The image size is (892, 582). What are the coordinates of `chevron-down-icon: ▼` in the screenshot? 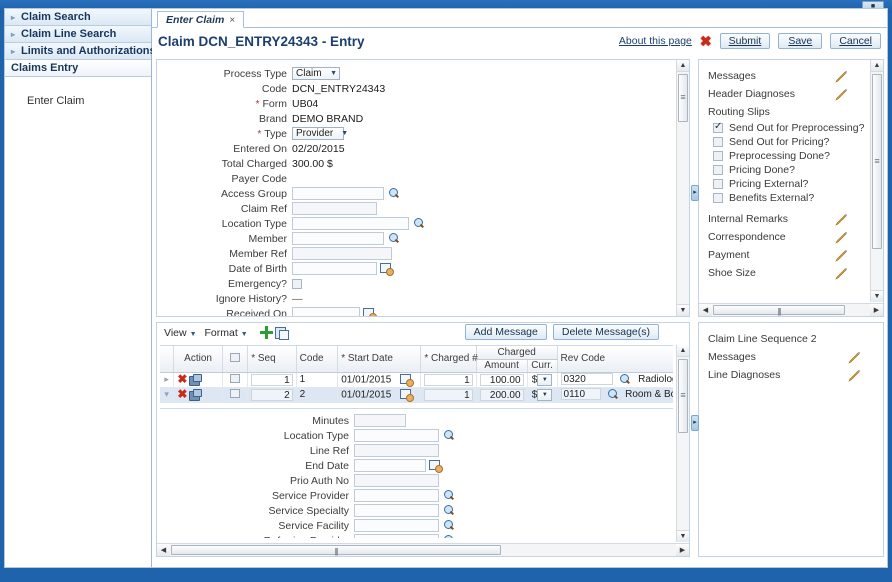 It's located at (545, 379).